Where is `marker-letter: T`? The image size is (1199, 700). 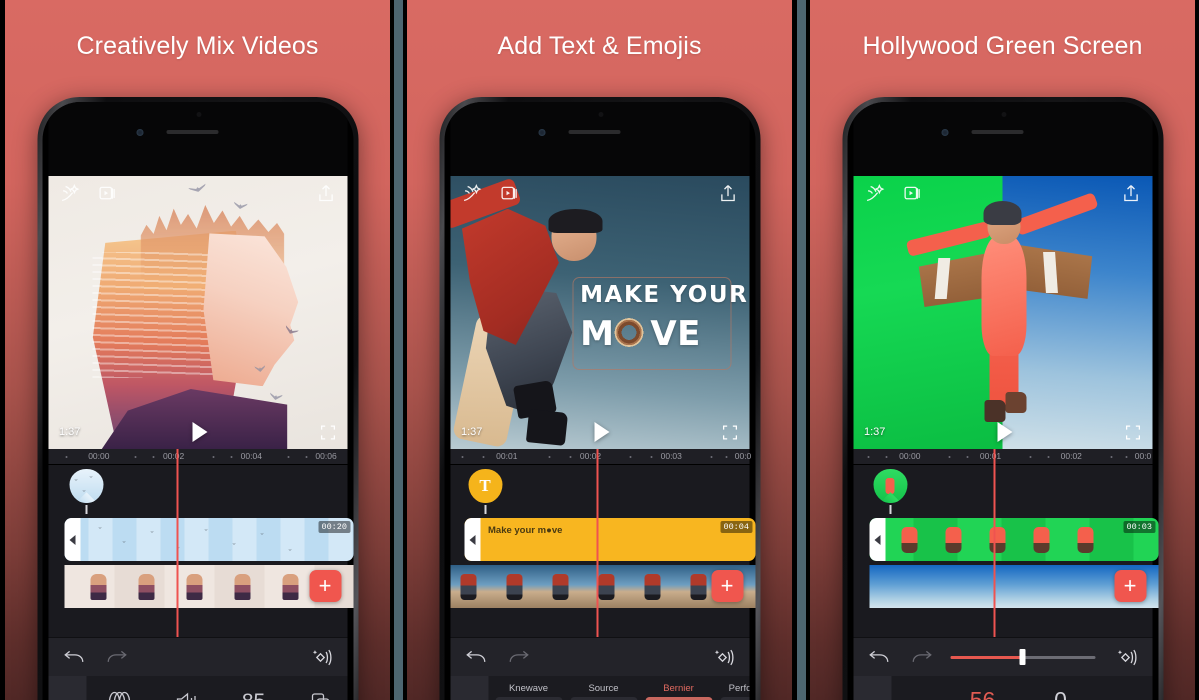
marker-letter: T is located at coordinates (485, 485).